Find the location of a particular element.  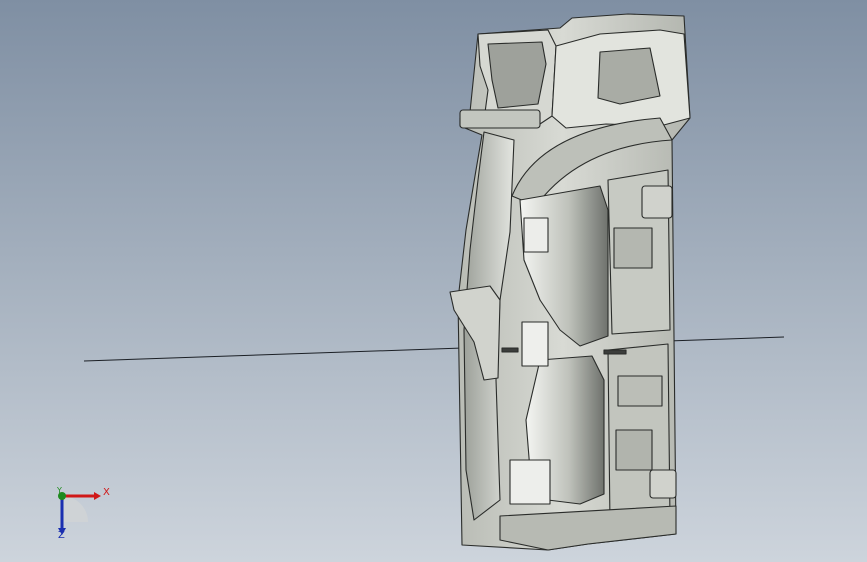

axis-y-label: Y is located at coordinates (59, 490).